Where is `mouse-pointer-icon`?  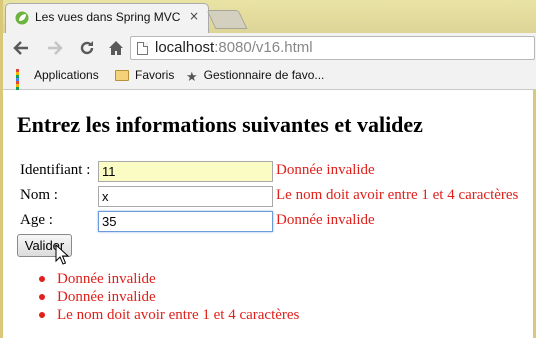
mouse-pointer-icon is located at coordinates (62, 254).